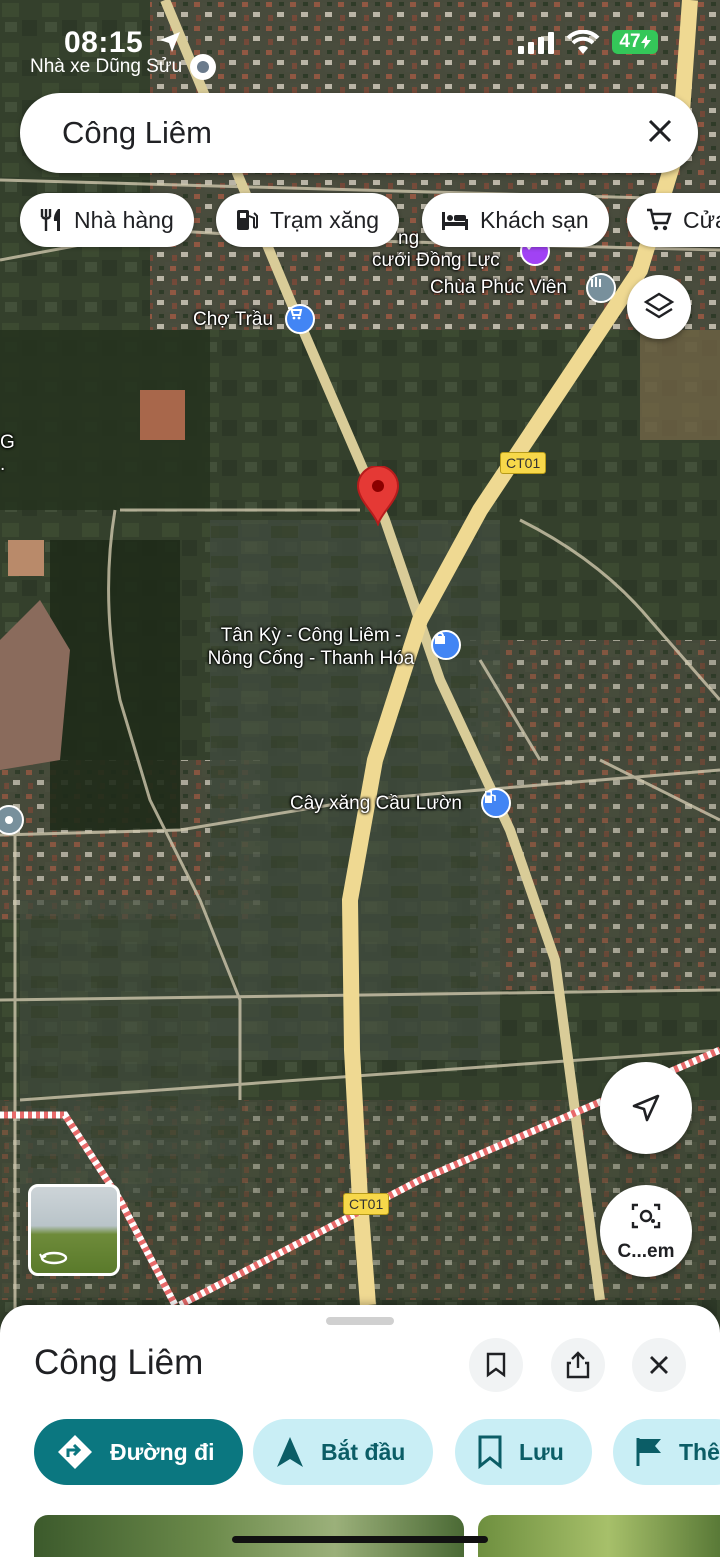 The height and width of the screenshot is (1557, 720). What do you see at coordinates (106, 66) in the screenshot?
I see `back-to-app-label: Nhà xe Dũng Sửu` at bounding box center [106, 66].